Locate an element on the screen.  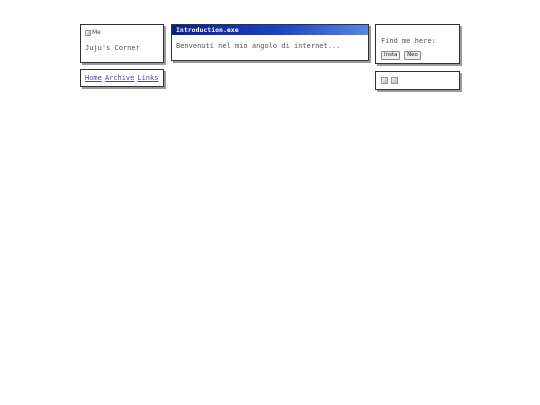
profile-panel: Me Juju's Corner is located at coordinates (122, 43).